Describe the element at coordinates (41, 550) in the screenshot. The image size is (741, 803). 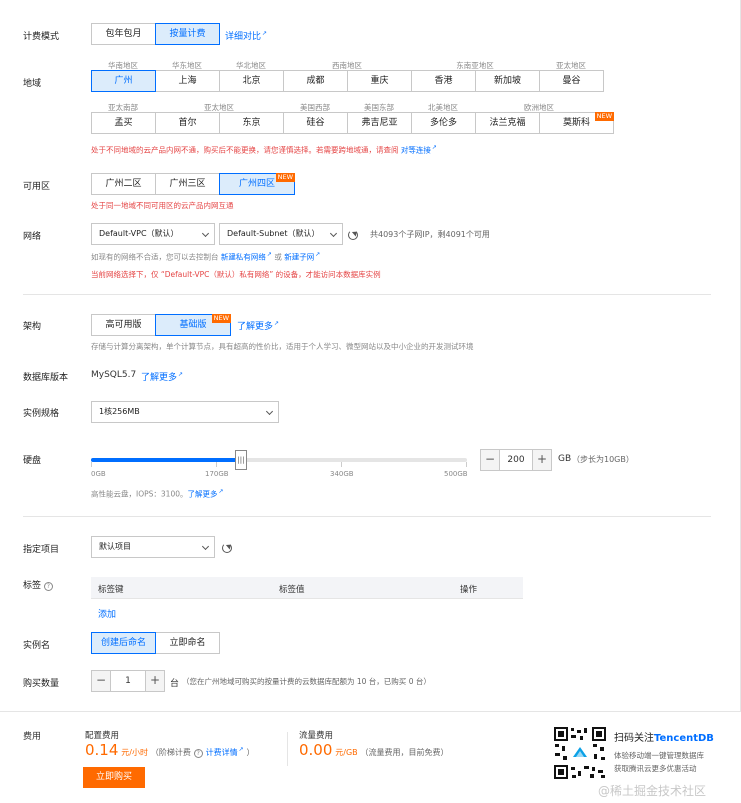
I see `project-label: 指定项目` at that location.